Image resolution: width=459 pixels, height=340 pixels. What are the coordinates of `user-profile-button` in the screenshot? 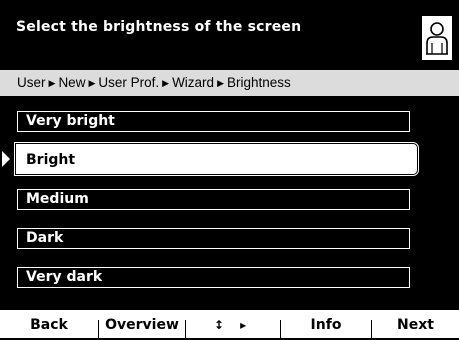 It's located at (437, 38).